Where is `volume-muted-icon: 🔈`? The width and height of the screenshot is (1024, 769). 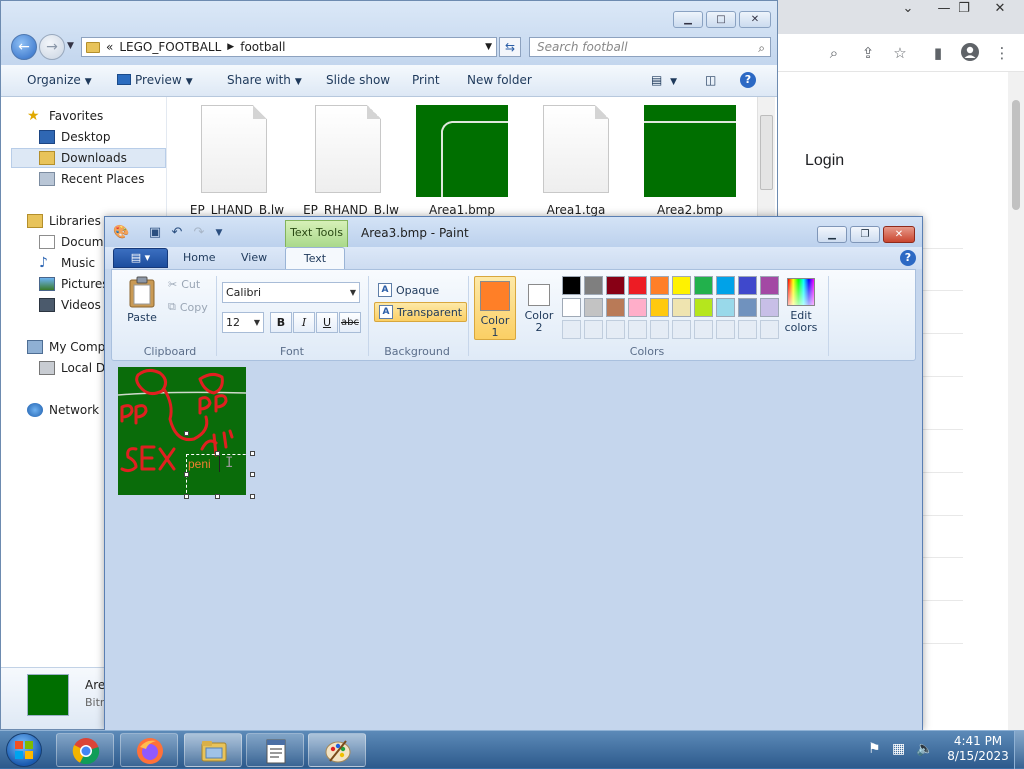
volume-muted-icon: 🔈 is located at coordinates (924, 749).